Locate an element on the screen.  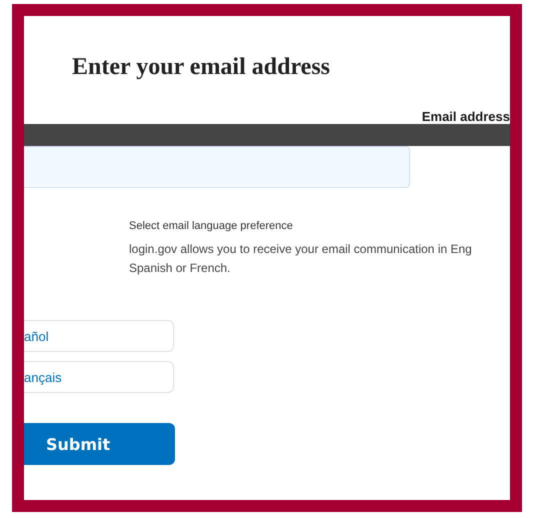
language-option: ançais is located at coordinates (99, 377).